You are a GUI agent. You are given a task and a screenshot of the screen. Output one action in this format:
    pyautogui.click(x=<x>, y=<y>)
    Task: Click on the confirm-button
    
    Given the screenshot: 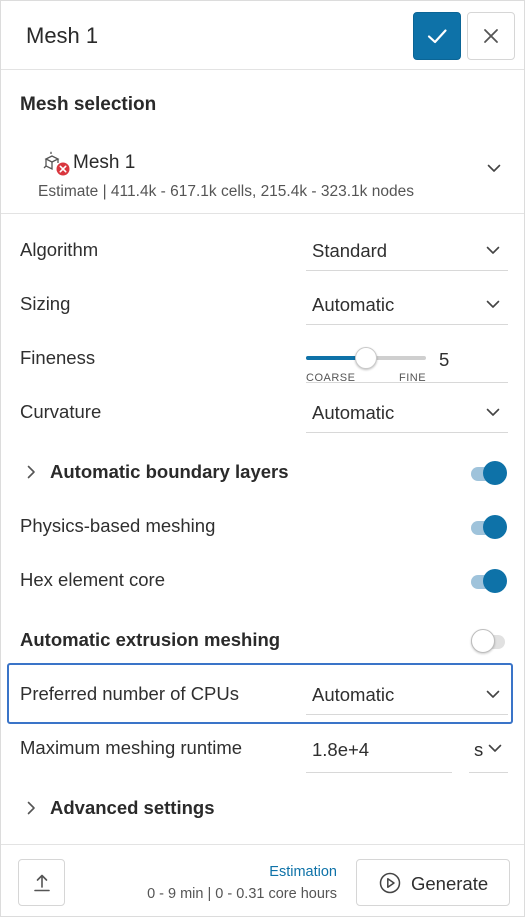 What is the action you would take?
    pyautogui.click(x=437, y=36)
    